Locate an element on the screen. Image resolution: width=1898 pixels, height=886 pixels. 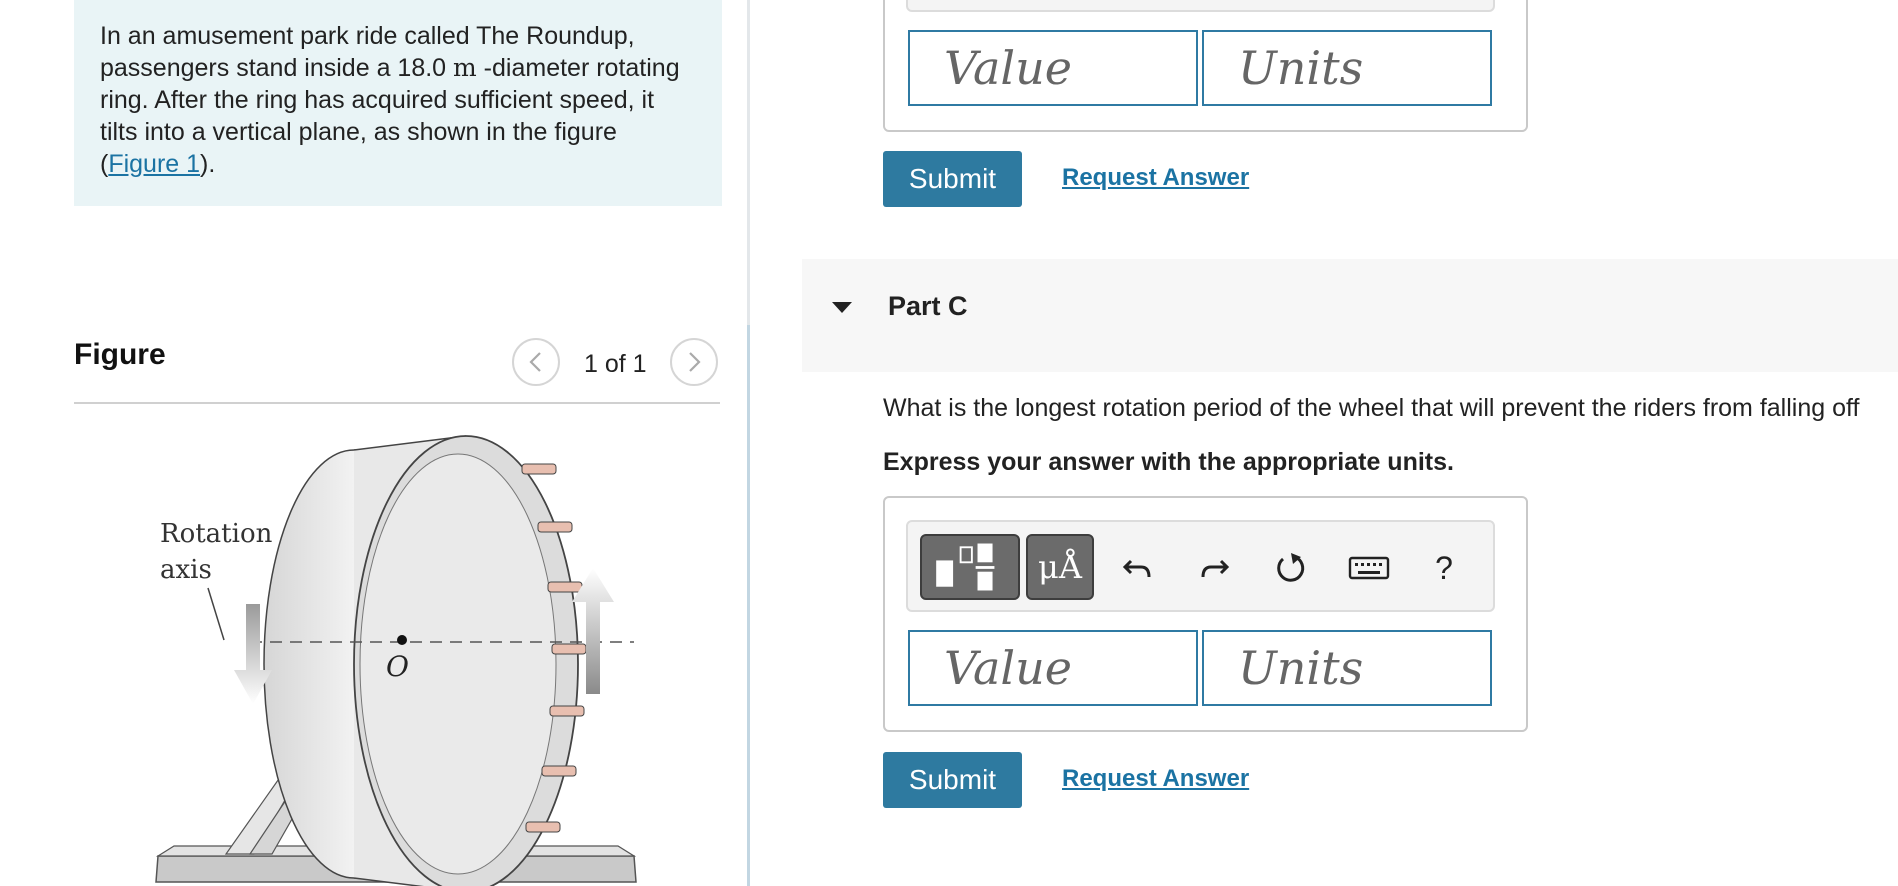
figure-counter: 1 of 1 is located at coordinates (615, 364).